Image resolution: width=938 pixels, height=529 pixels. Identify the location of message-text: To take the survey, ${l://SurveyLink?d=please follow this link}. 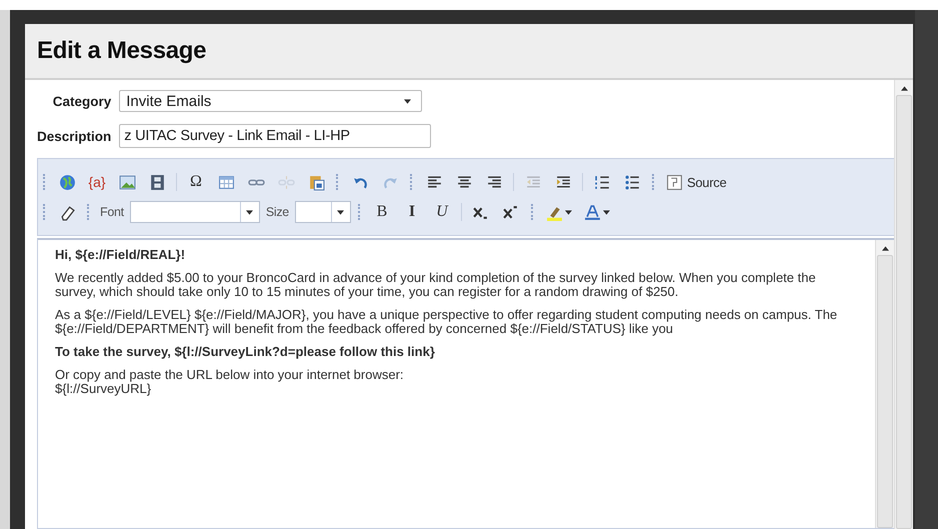
(245, 352).